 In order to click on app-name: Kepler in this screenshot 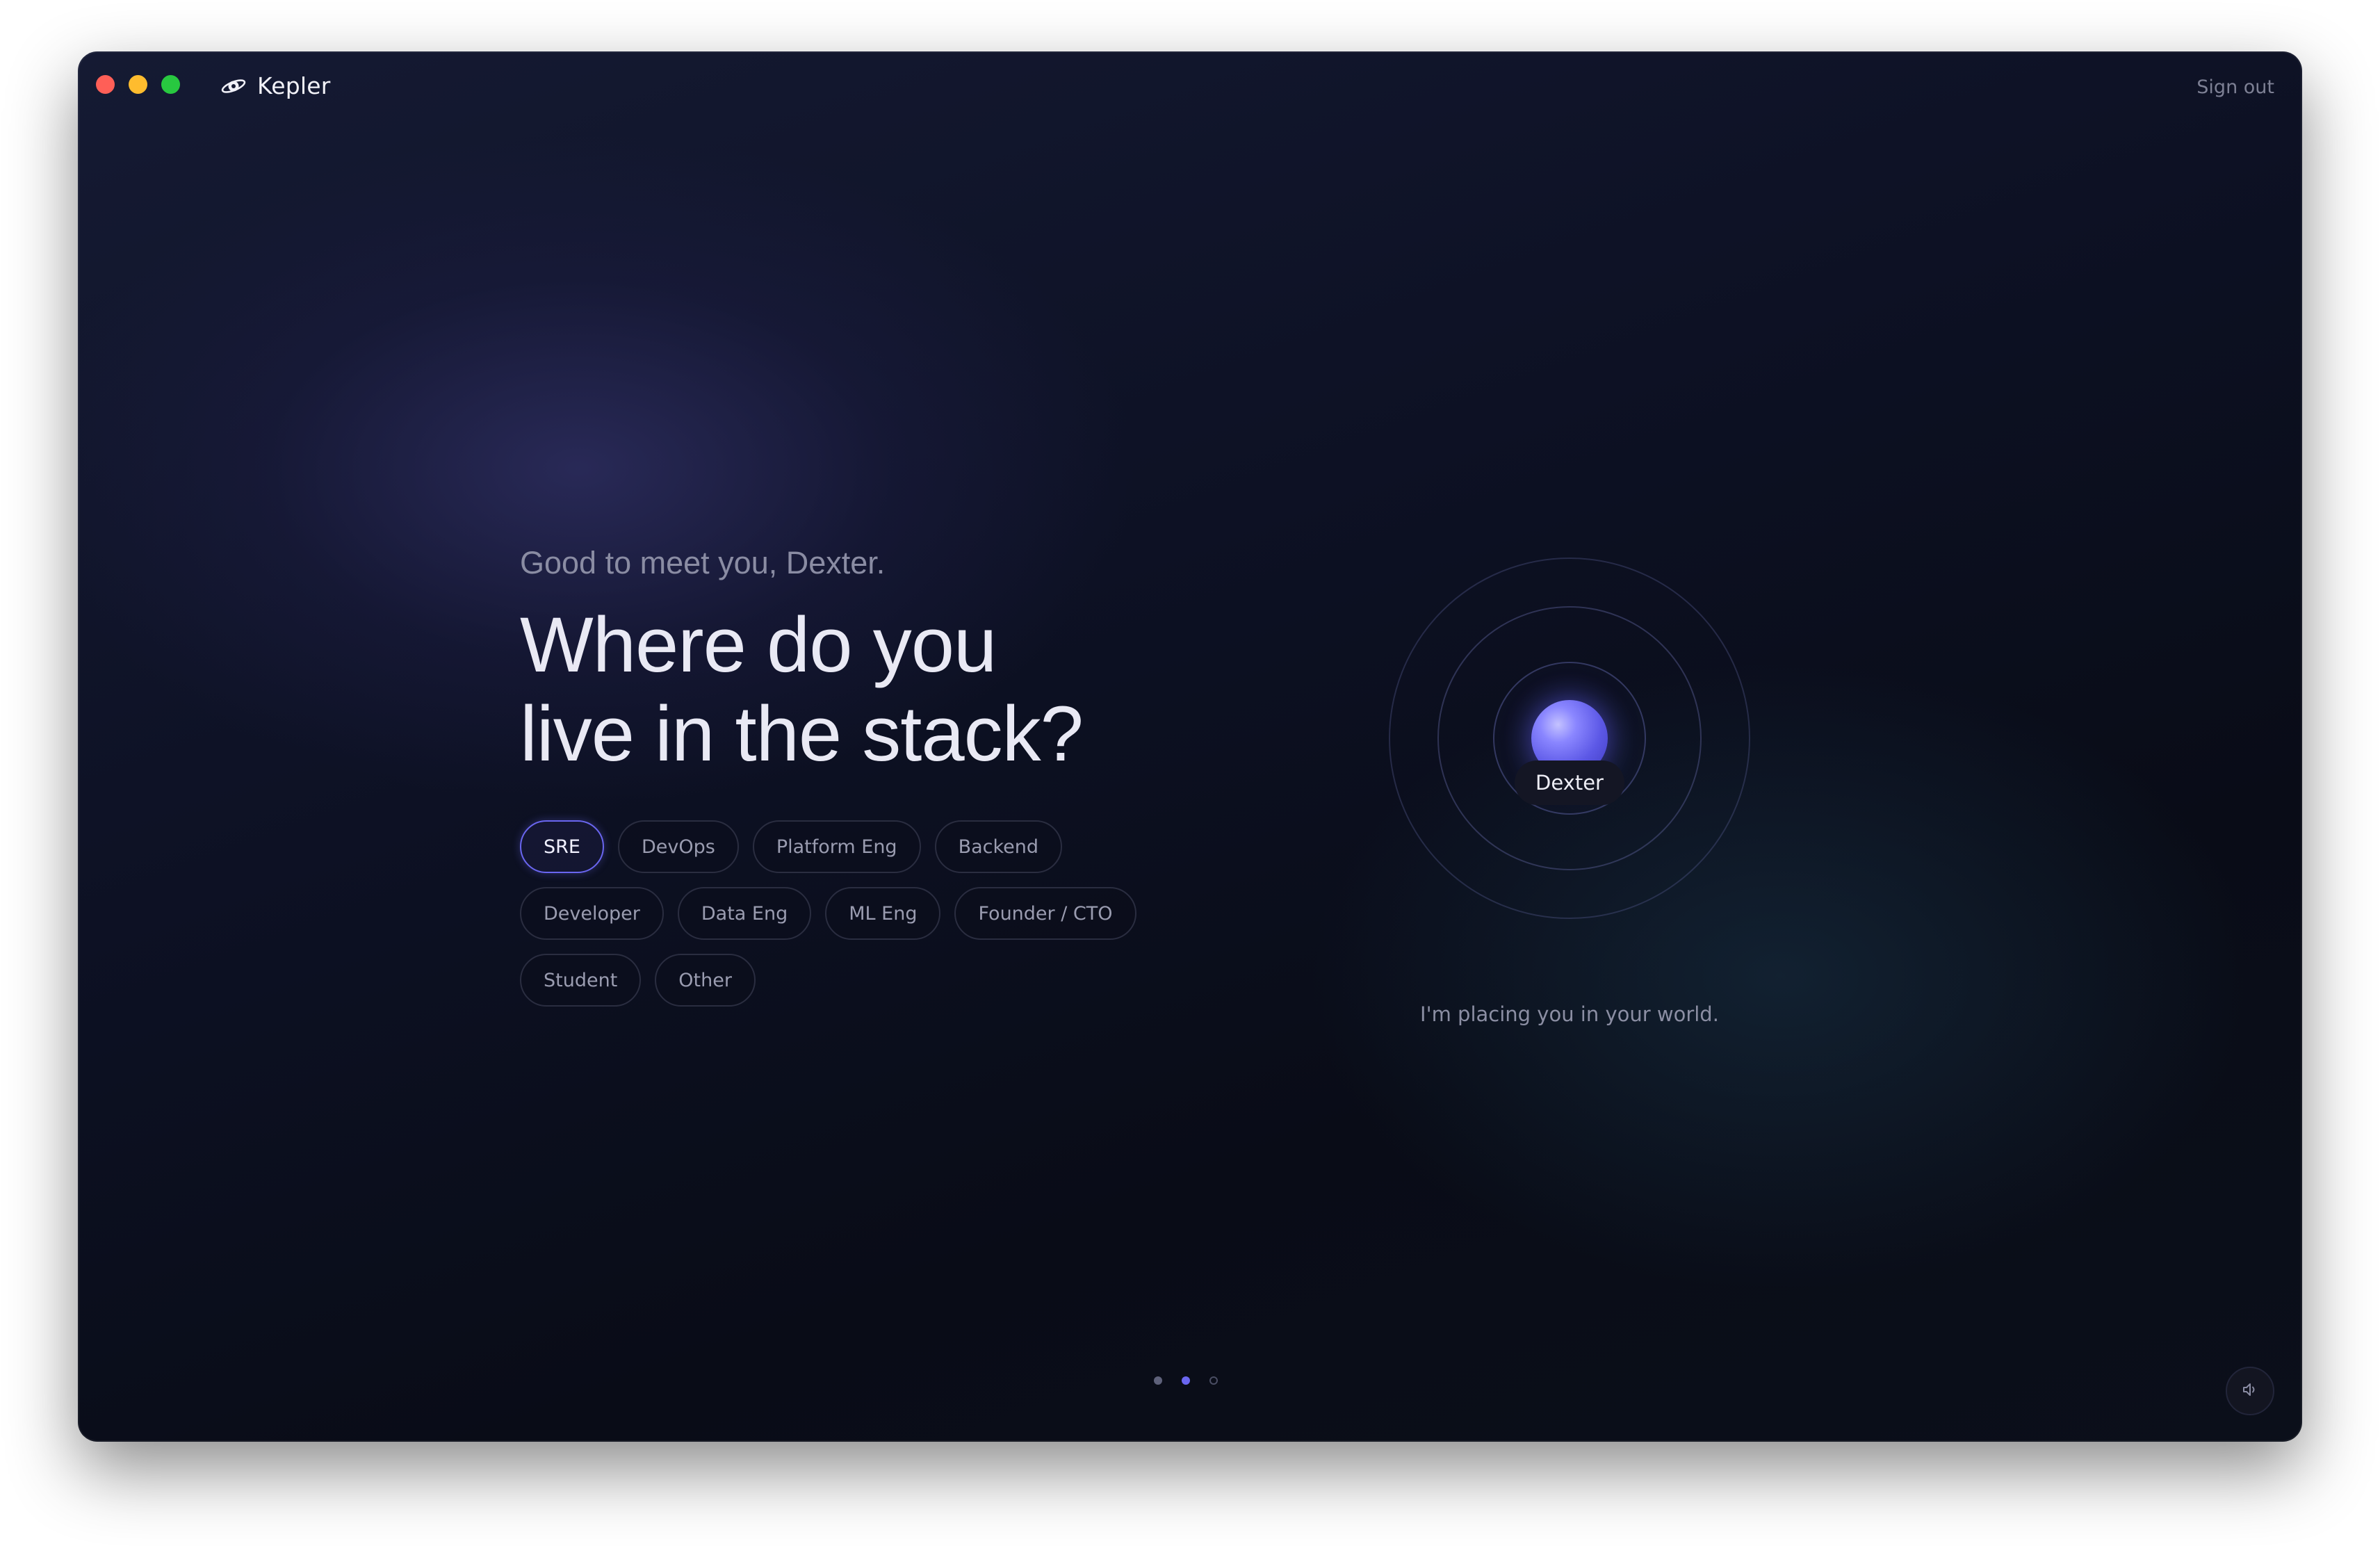, I will do `click(294, 85)`.